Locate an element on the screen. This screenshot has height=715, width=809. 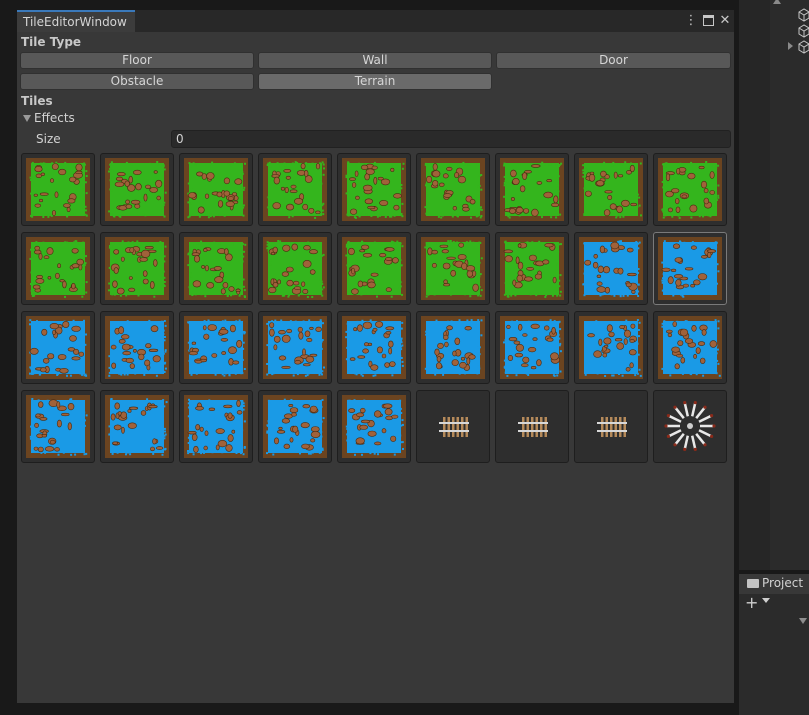
project-tab: Project is located at coordinates (774, 584).